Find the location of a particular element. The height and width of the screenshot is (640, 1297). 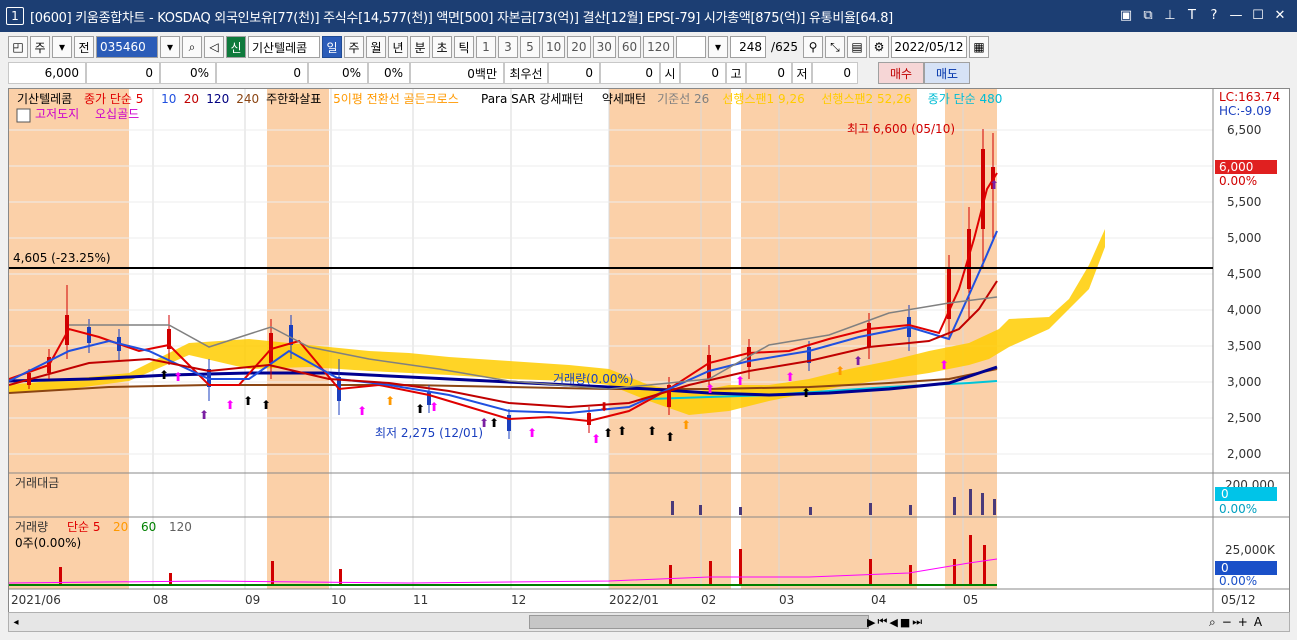

calendar-icon: ▦ is located at coordinates (978, 47).